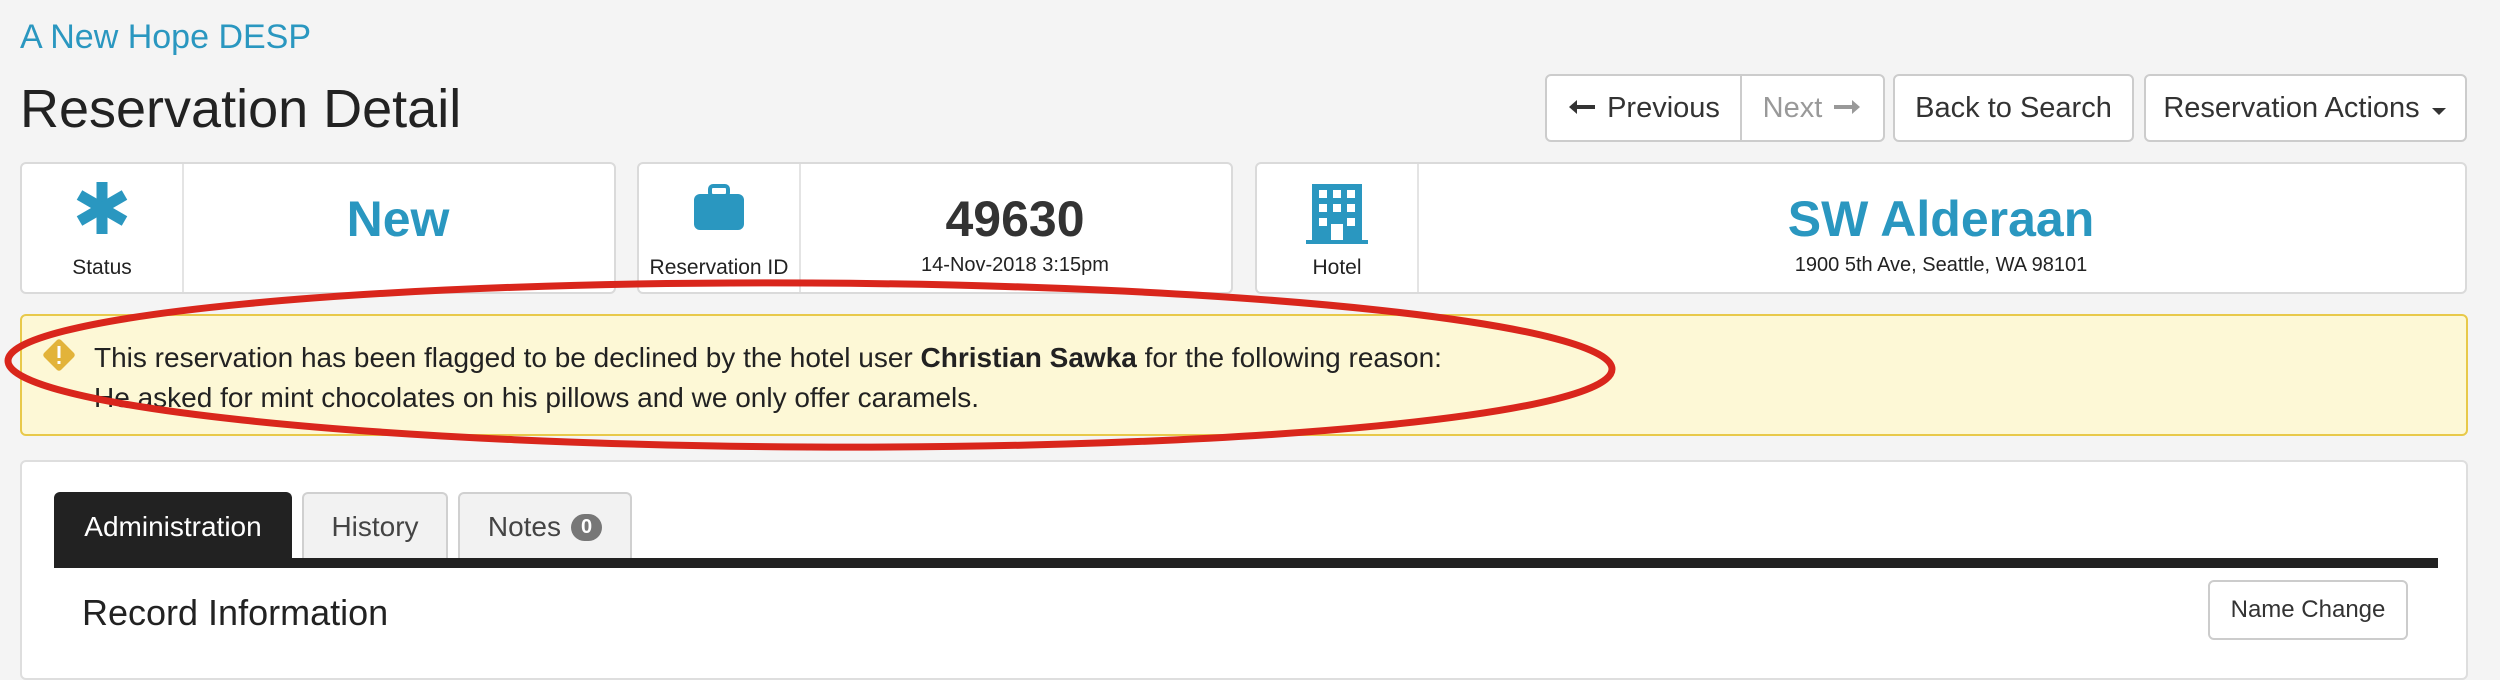 This screenshot has height=680, width=2500. What do you see at coordinates (1582, 108) in the screenshot?
I see `arrow-left-icon` at bounding box center [1582, 108].